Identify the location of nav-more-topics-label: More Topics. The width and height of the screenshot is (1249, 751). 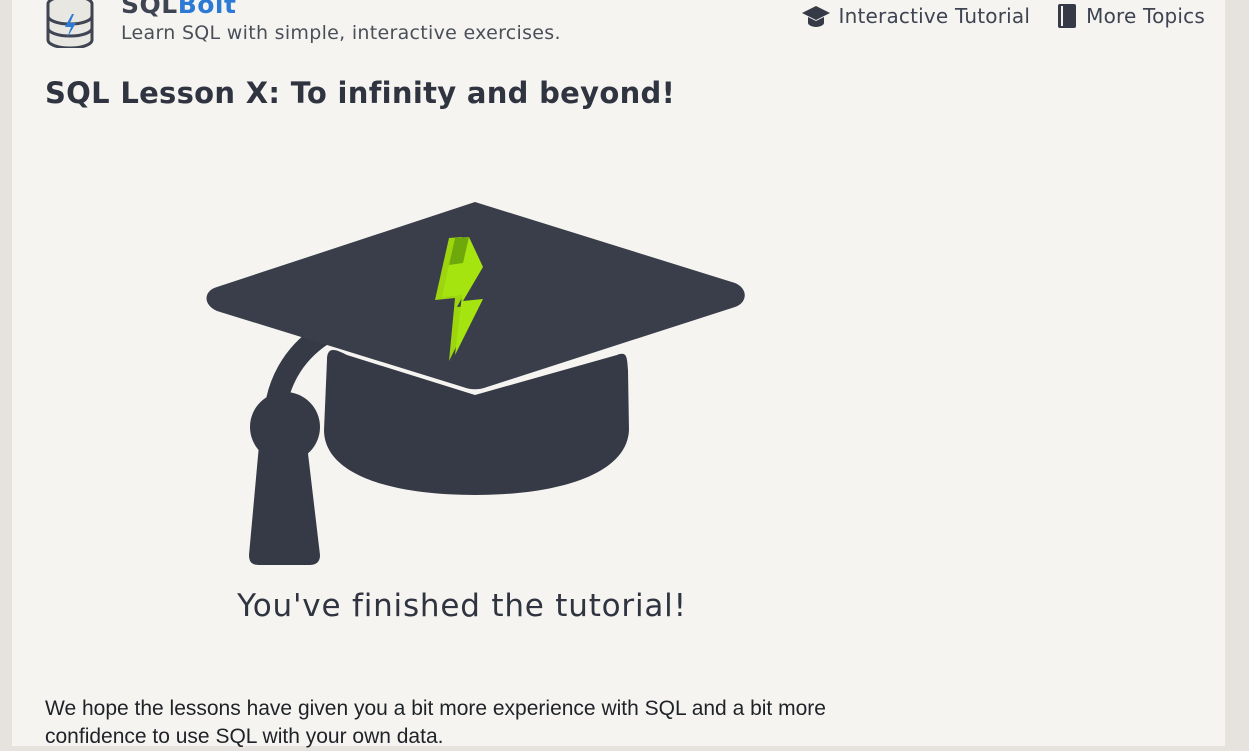
(1145, 16).